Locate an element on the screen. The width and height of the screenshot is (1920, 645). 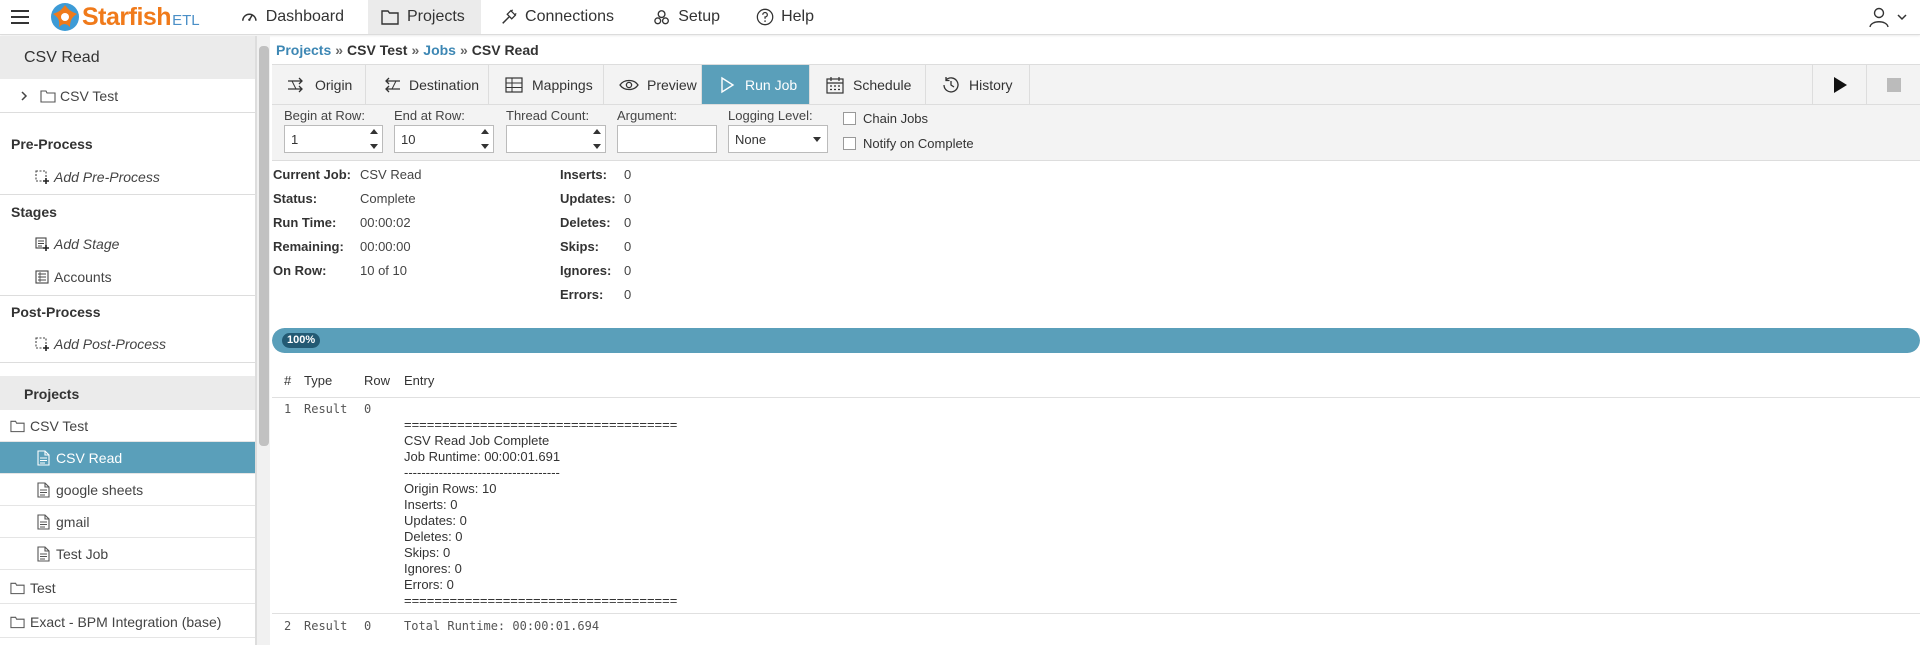
breadcrumb-project: CSV Test is located at coordinates (377, 50).